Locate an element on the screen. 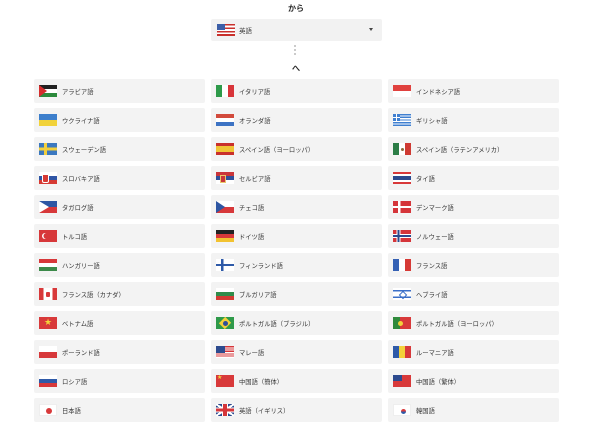 This screenshot has height=424, width=592. language-option-label: タガログ語 is located at coordinates (78, 208).